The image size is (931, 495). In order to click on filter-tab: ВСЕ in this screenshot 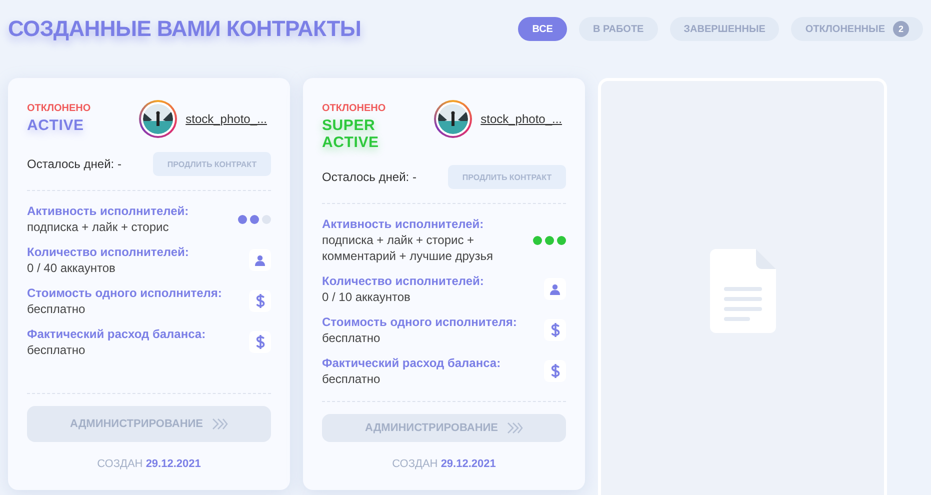, I will do `click(542, 29)`.